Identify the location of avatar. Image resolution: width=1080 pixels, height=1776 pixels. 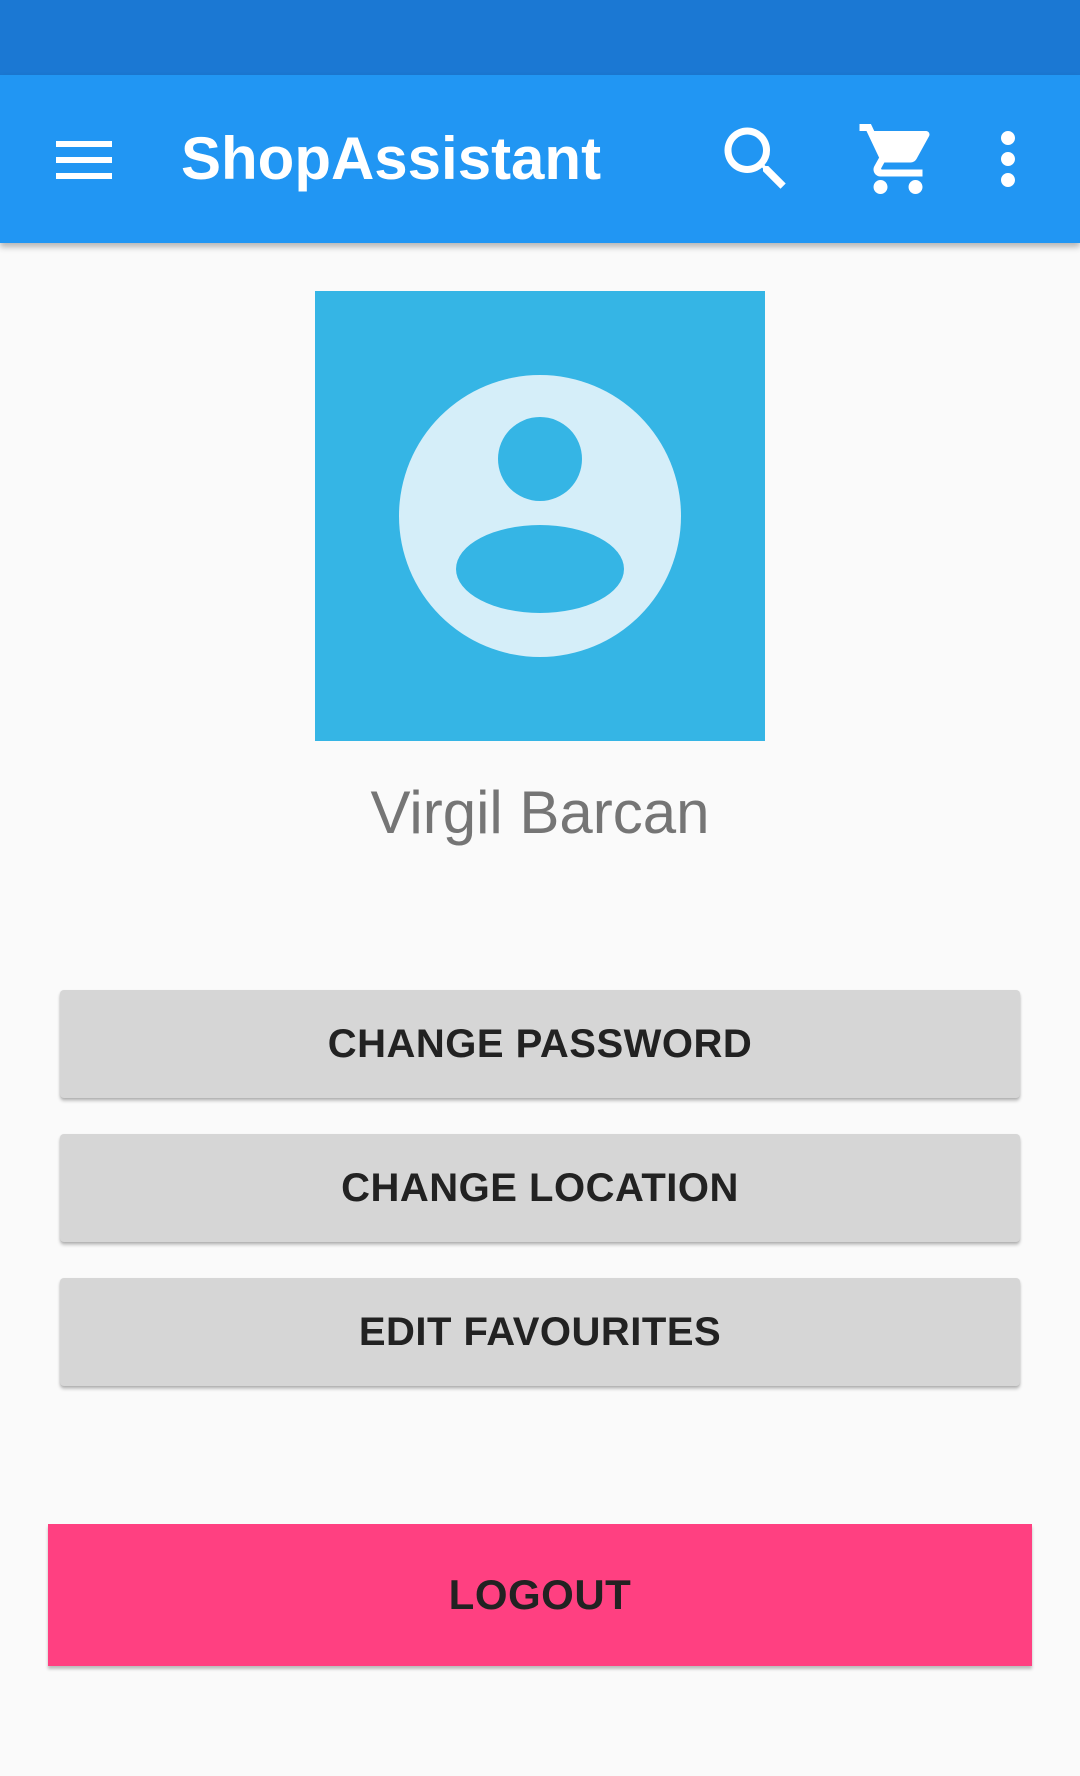
(540, 516).